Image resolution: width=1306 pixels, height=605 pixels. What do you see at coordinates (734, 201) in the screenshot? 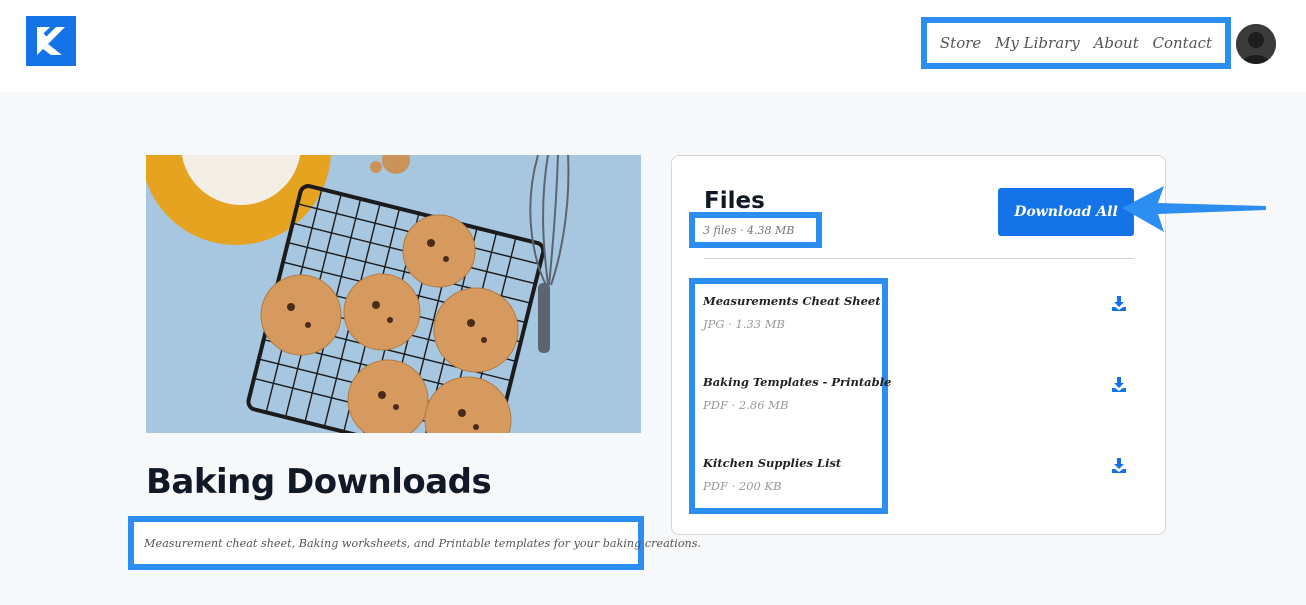
I see `files-title: Files` at bounding box center [734, 201].